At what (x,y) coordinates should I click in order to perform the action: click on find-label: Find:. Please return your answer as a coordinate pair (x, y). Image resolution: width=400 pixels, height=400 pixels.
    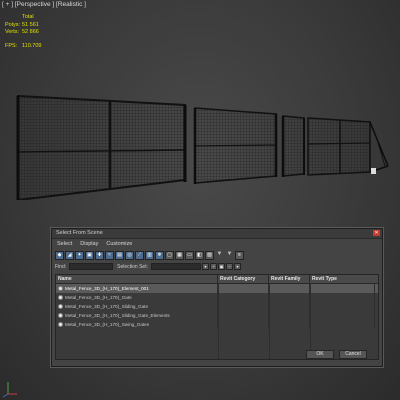
    Looking at the image, I should click on (61, 266).